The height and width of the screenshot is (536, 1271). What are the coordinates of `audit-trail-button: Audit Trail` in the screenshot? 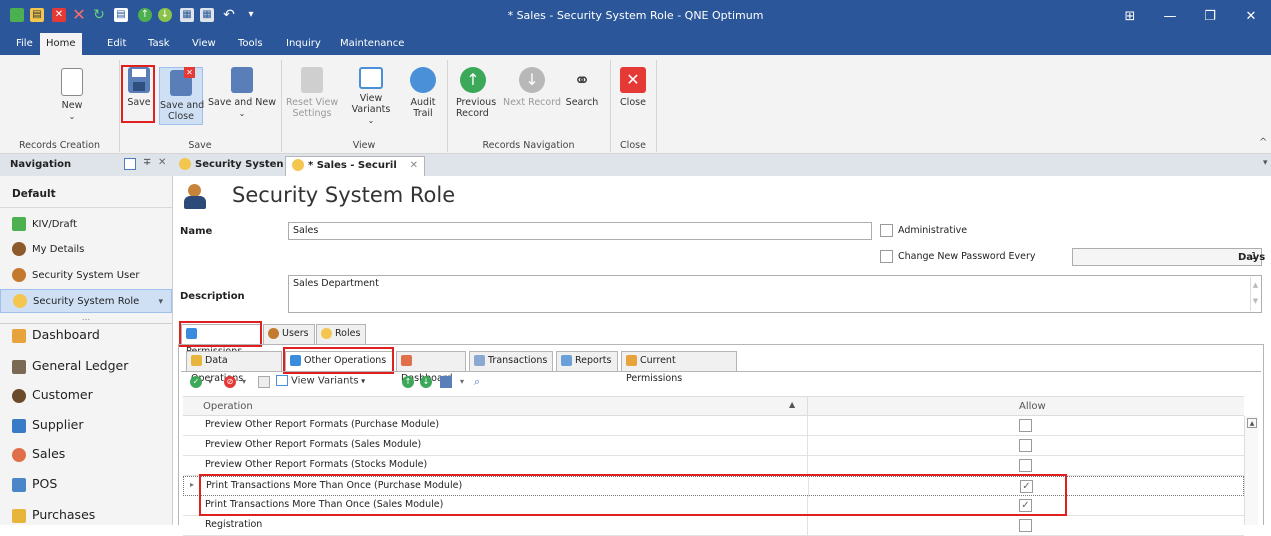 It's located at (423, 93).